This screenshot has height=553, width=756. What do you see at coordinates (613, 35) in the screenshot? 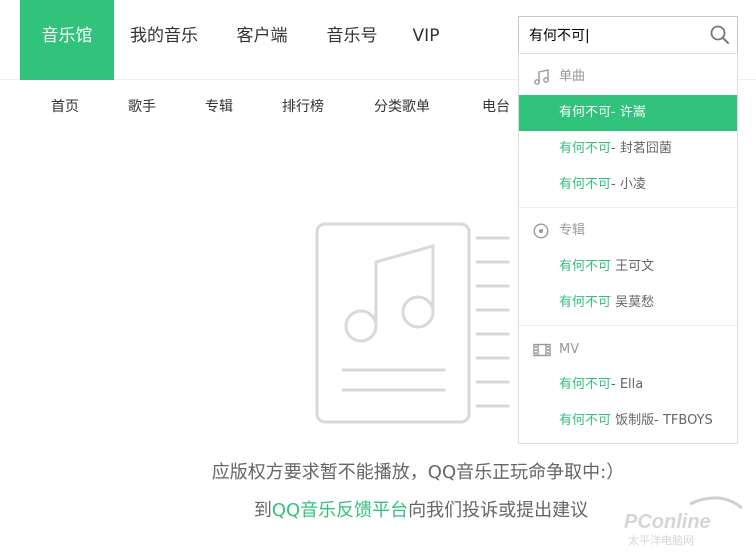
I see `search-input` at bounding box center [613, 35].